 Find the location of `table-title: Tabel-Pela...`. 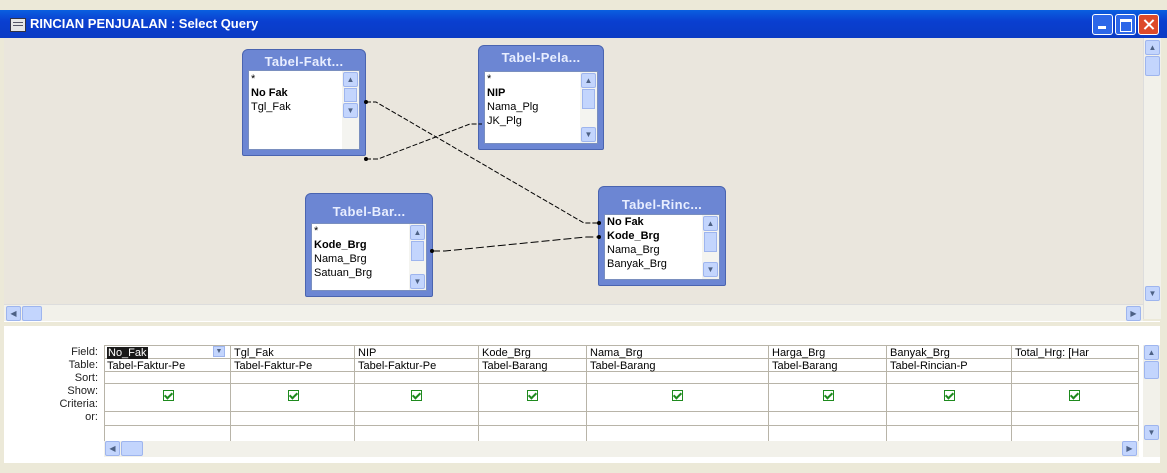

table-title: Tabel-Pela... is located at coordinates (541, 57).